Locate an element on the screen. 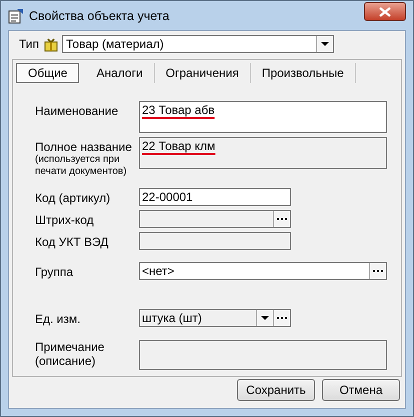  field-label: Группа is located at coordinates (54, 272).